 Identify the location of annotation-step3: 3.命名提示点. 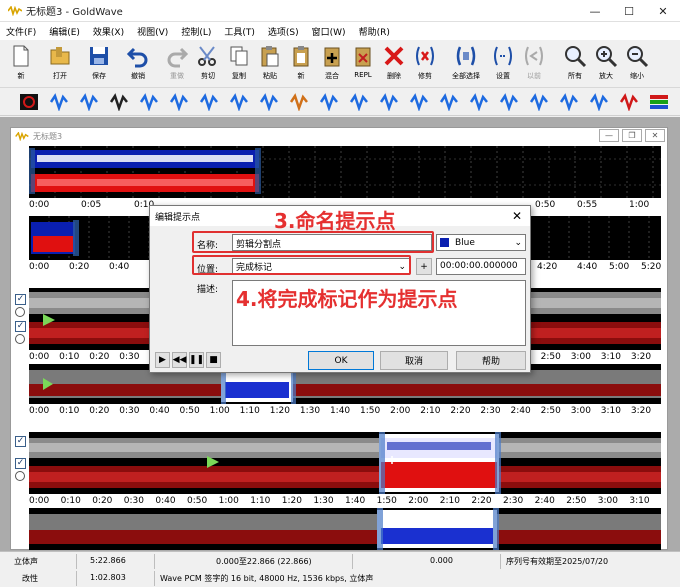
(335, 221).